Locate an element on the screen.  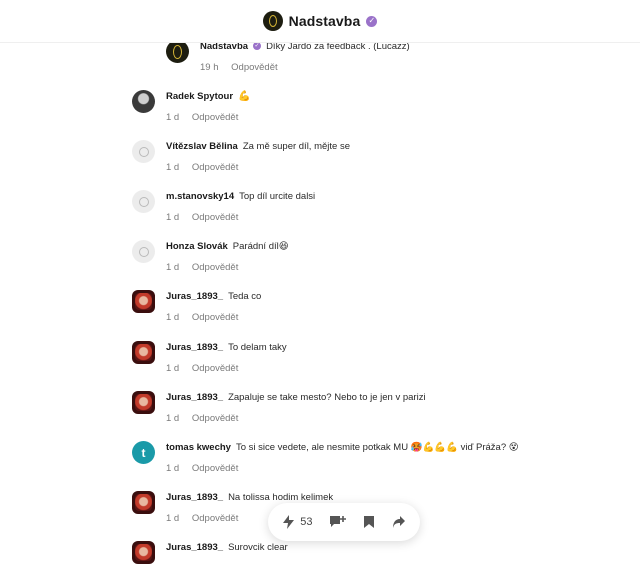
comment-author: Honza Slovák is located at coordinates (197, 246).